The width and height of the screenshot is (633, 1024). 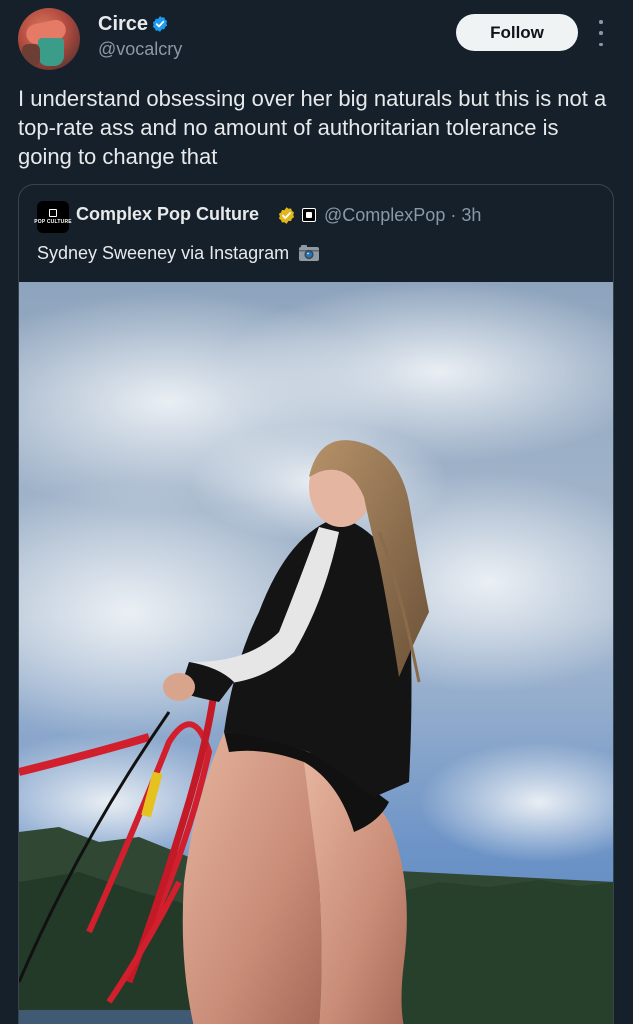 I want to click on author-display-name: Circe, so click(x=123, y=24).